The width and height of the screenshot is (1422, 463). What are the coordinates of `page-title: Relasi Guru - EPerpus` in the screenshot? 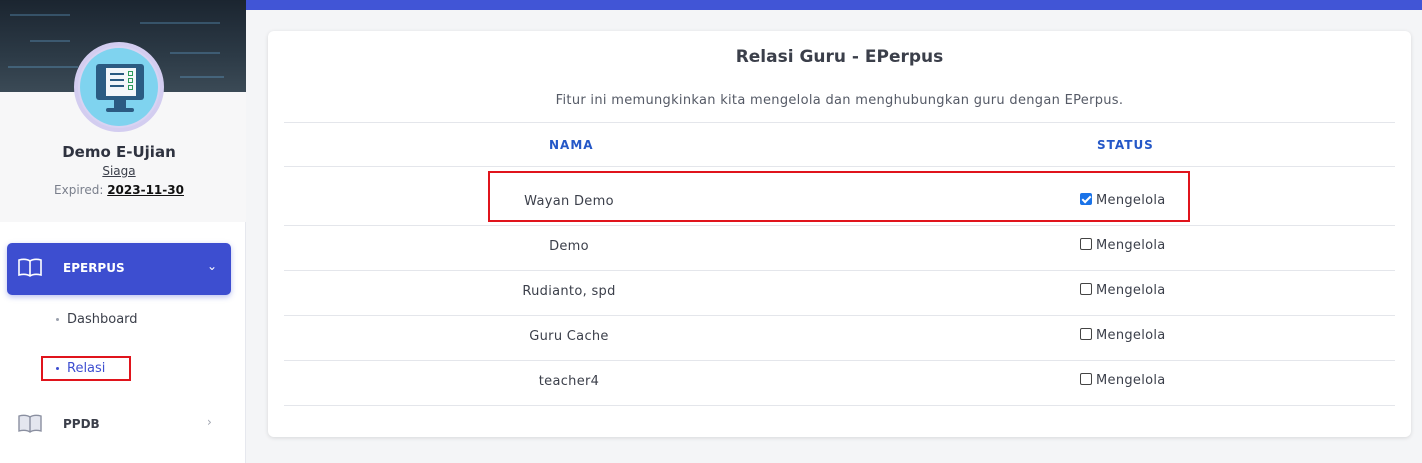 It's located at (839, 57).